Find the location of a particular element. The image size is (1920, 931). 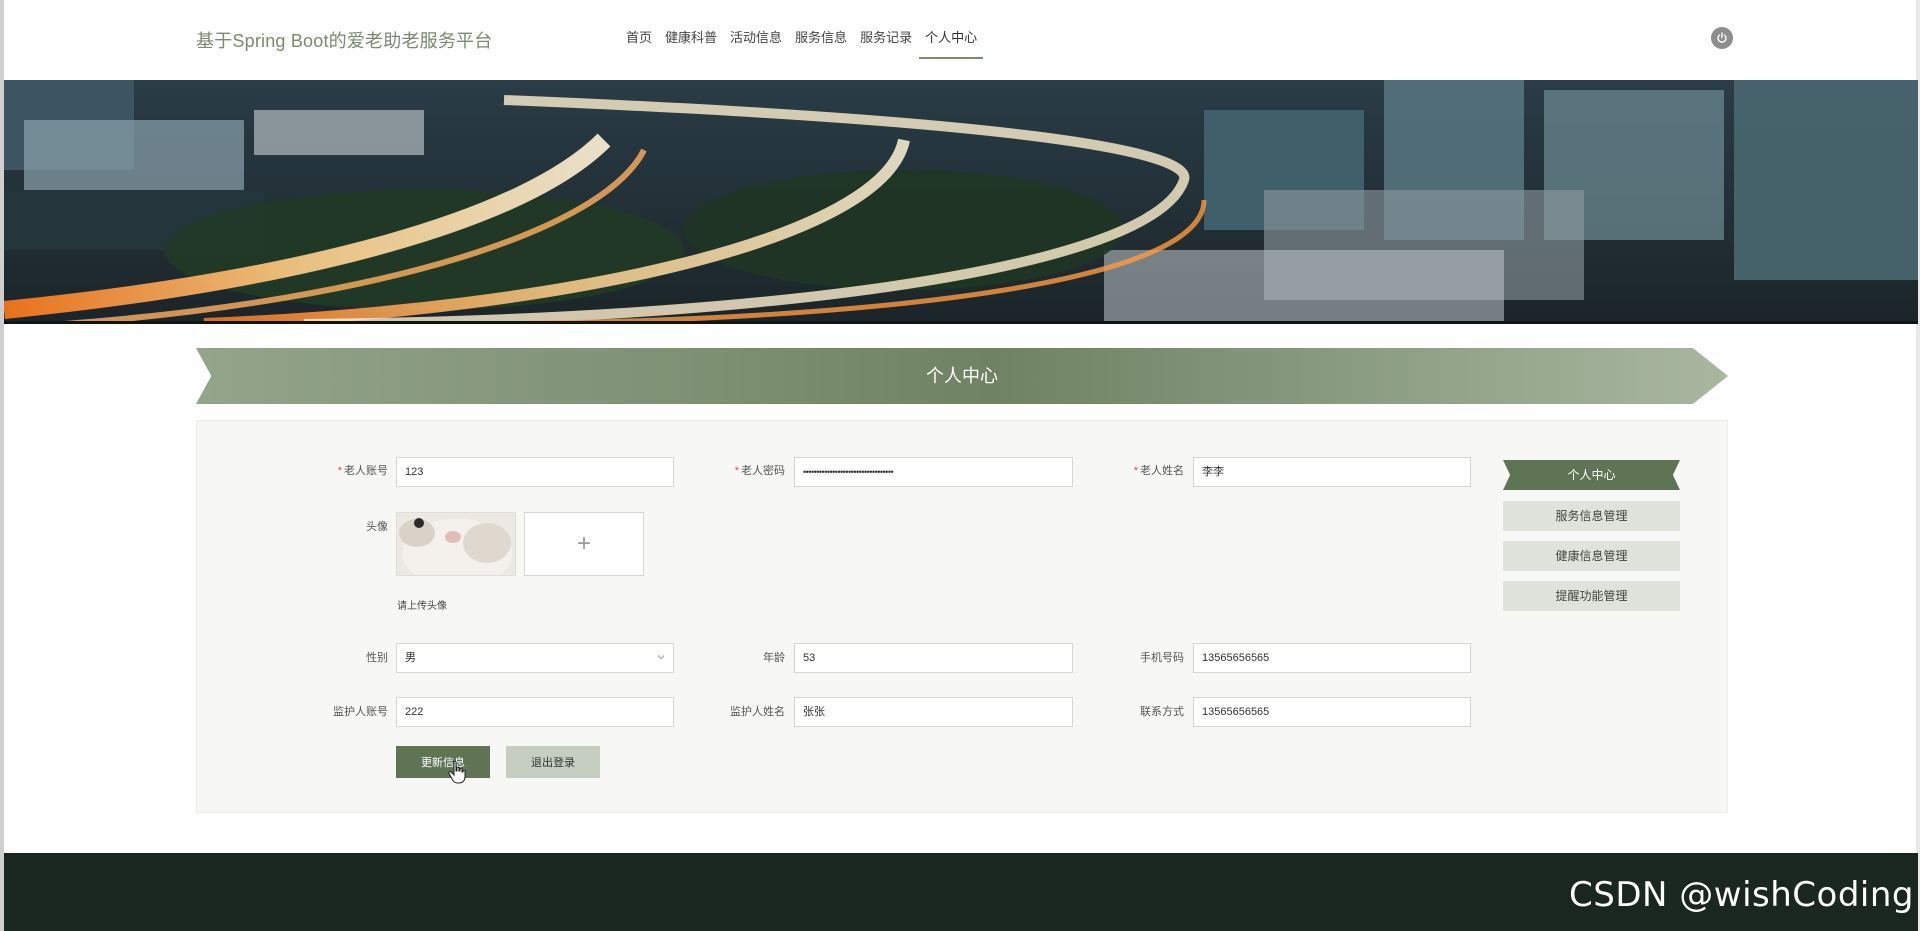

nav-health-science: 健康科普 is located at coordinates (691, 40).